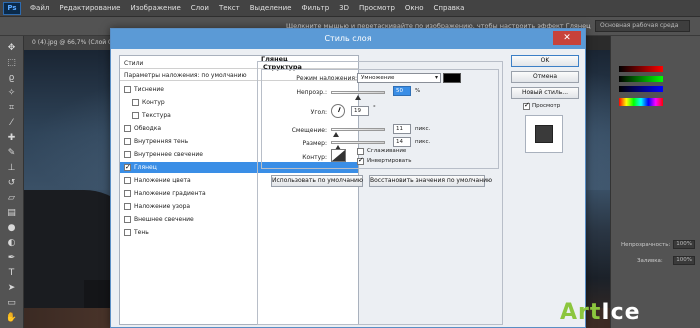 The image size is (700, 328). Describe the element at coordinates (11, 93) in the screenshot. I see `magic-wand-tool-icon: ✧` at that location.